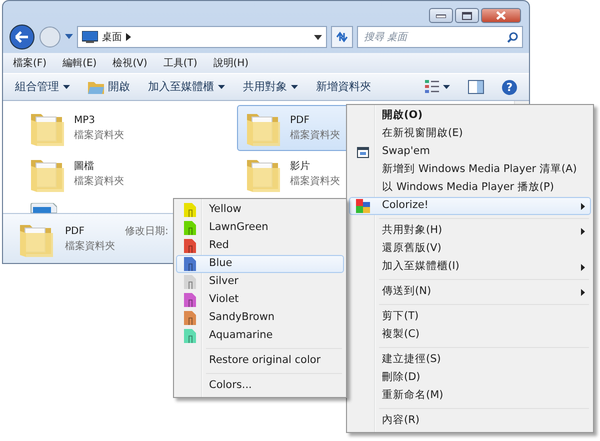 The image size is (600, 441). What do you see at coordinates (470, 267) in the screenshot?
I see `menu-item: 加入至媒體櫃(I)` at bounding box center [470, 267].